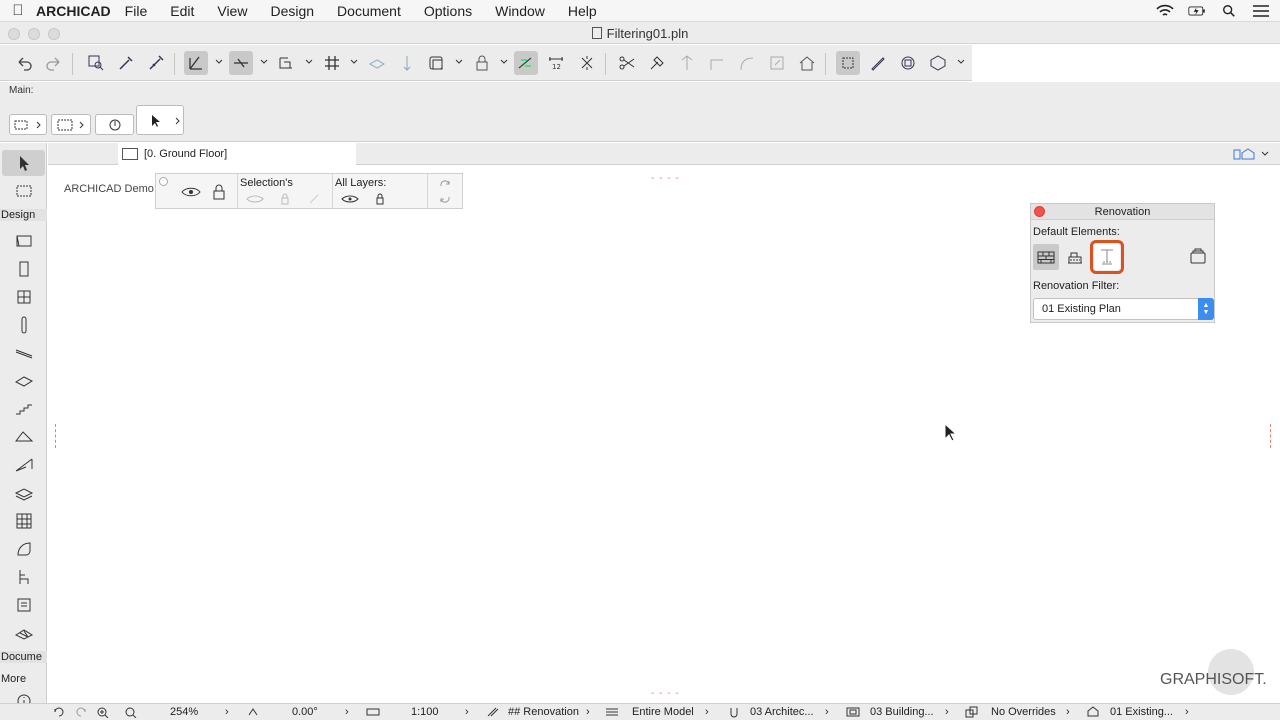 This screenshot has width=1280, height=720. Describe the element at coordinates (221, 192) in the screenshot. I see `lock-layer-icon` at that location.